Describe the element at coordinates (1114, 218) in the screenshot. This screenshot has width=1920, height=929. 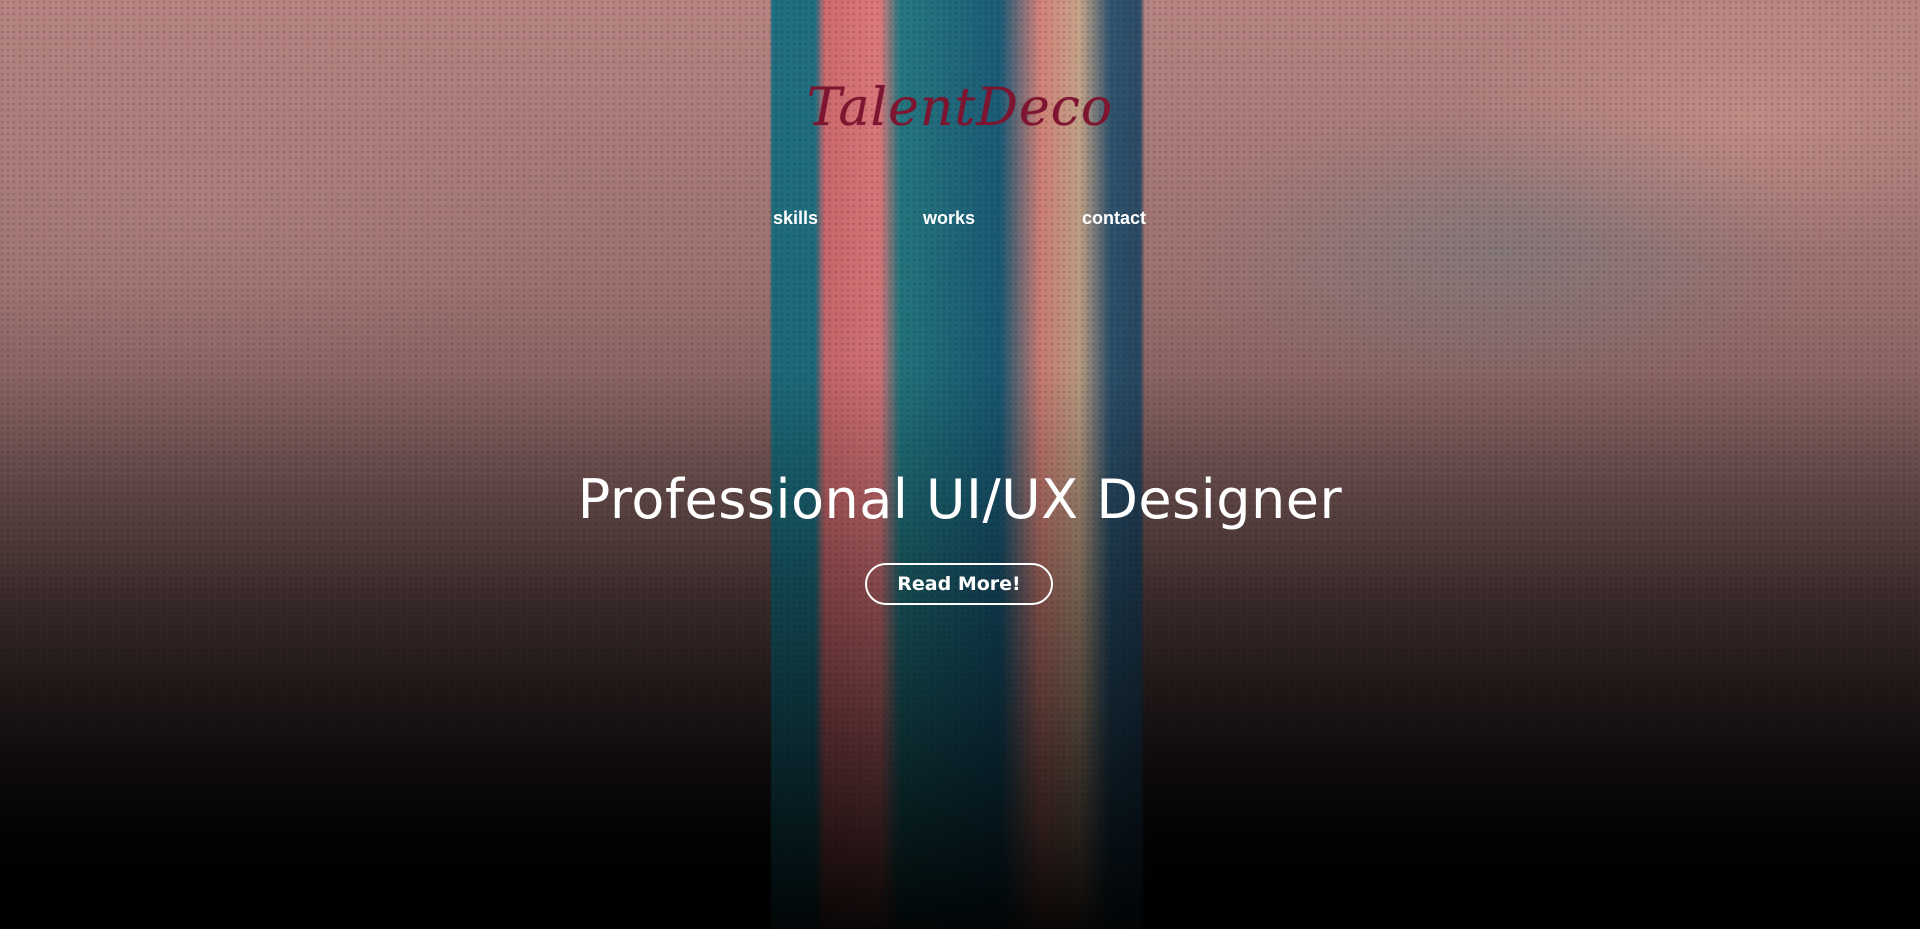
I see `nav-item-contact: contact` at that location.